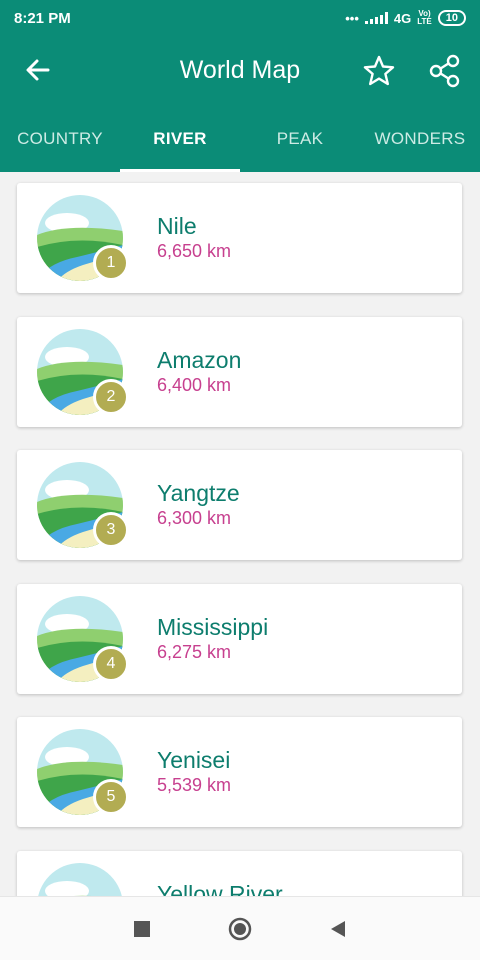 The width and height of the screenshot is (480, 960). Describe the element at coordinates (379, 71) in the screenshot. I see `star-icon` at that location.